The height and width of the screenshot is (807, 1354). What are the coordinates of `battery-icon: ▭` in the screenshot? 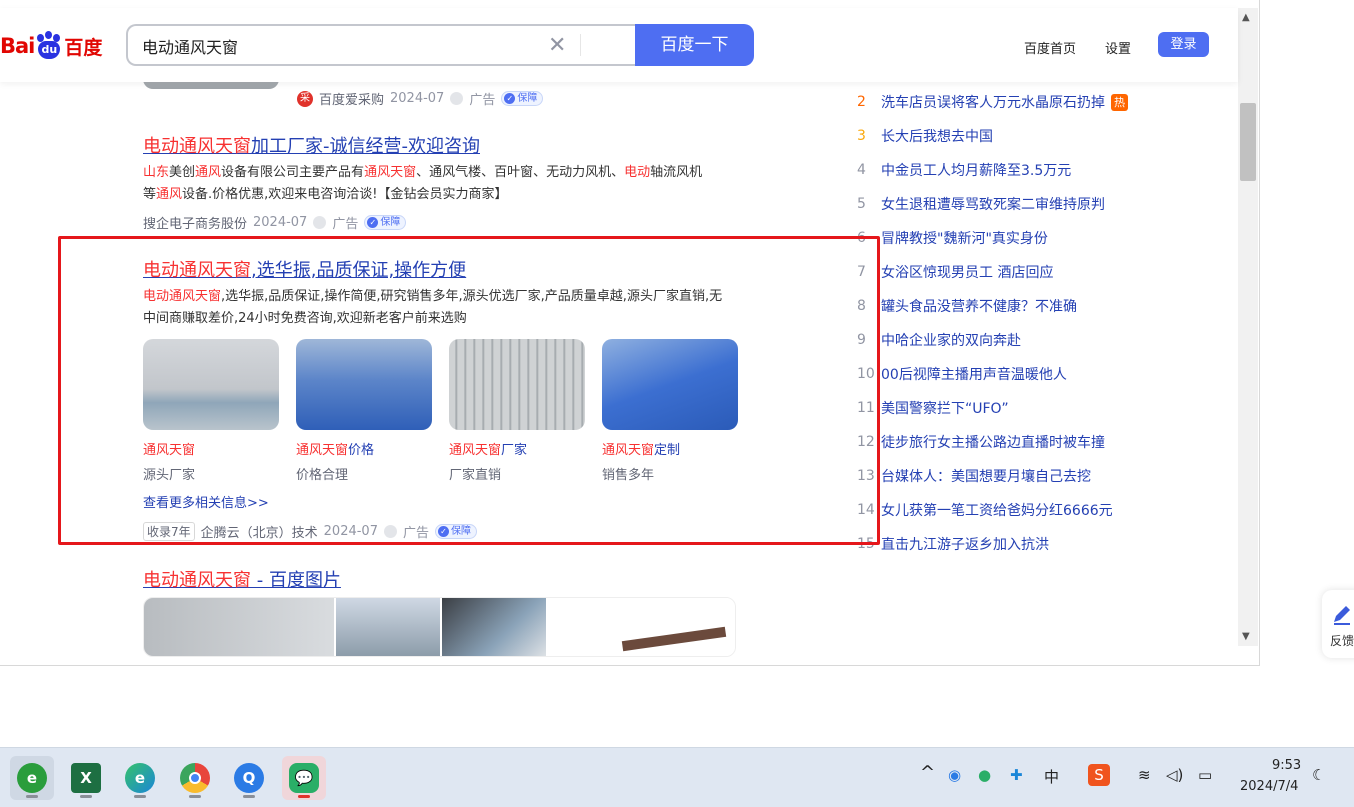 It's located at (1205, 775).